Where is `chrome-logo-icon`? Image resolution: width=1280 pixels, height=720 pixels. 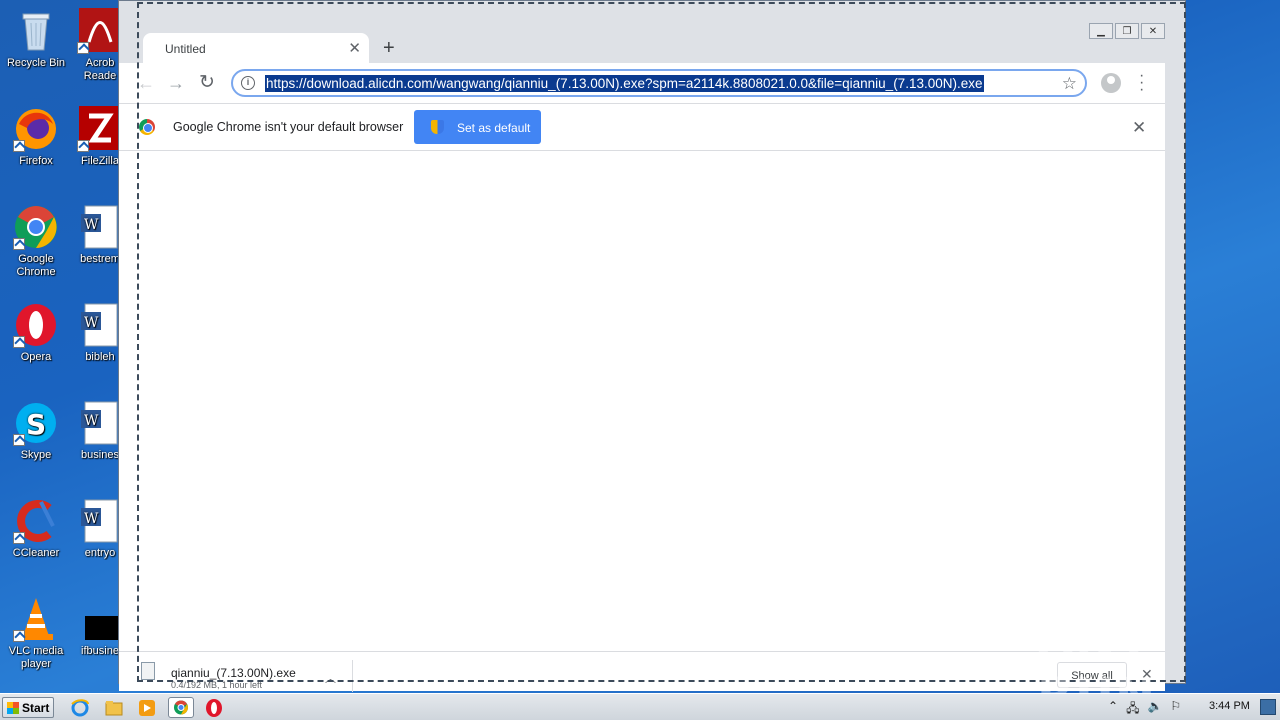
chrome-logo-icon is located at coordinates (147, 127).